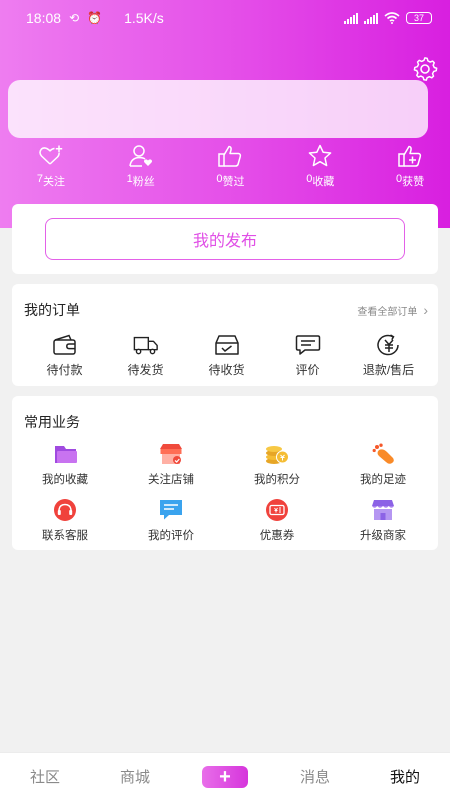 Image resolution: width=450 pixels, height=800 pixels. What do you see at coordinates (218, 109) in the screenshot?
I see `profile-card` at bounding box center [218, 109].